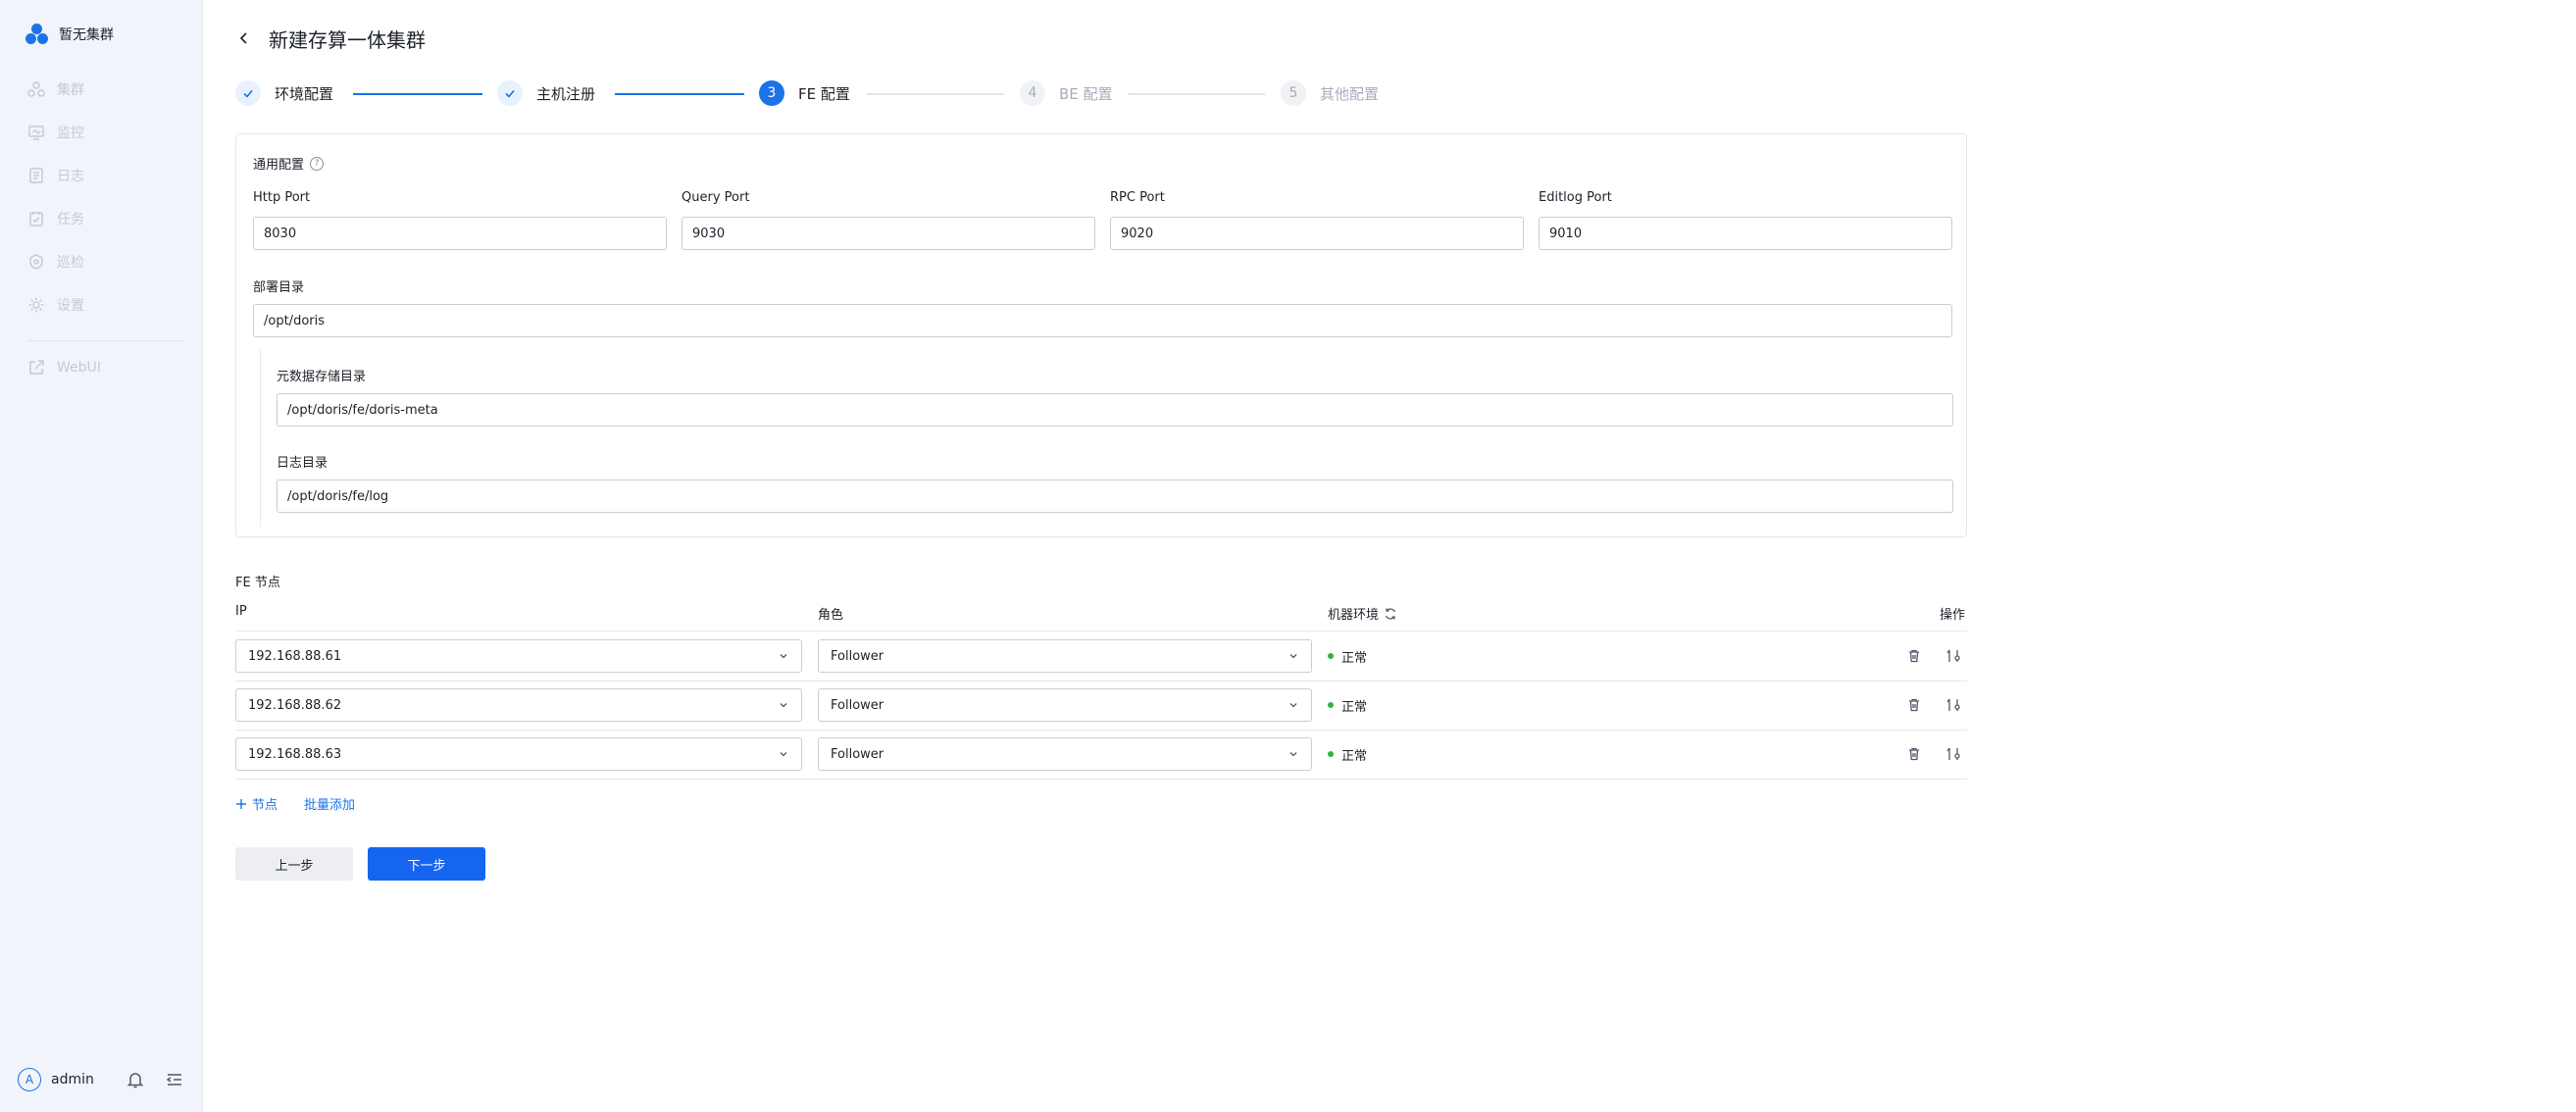  Describe the element at coordinates (73, 1079) in the screenshot. I see `user-name: admin` at that location.